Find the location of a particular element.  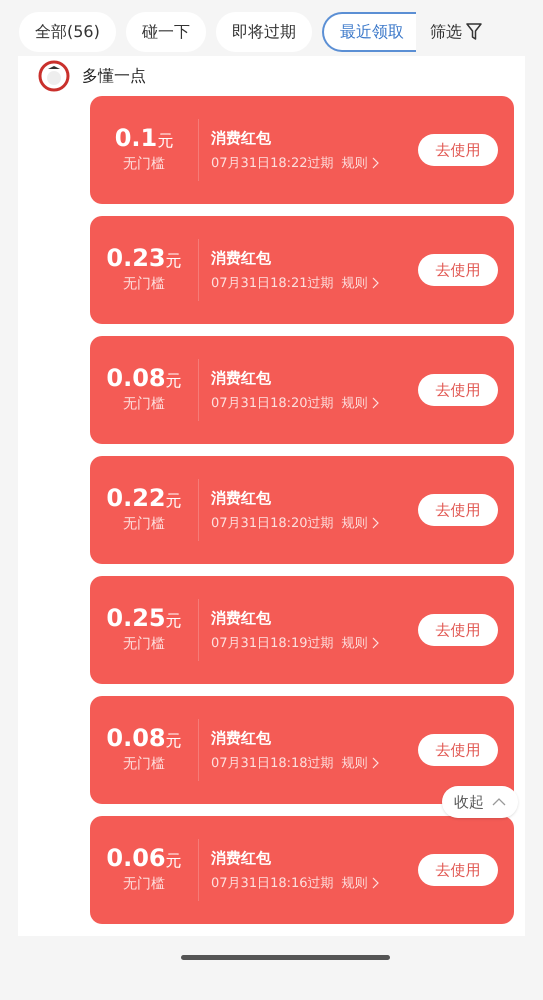

chevron-up-icon is located at coordinates (499, 802).